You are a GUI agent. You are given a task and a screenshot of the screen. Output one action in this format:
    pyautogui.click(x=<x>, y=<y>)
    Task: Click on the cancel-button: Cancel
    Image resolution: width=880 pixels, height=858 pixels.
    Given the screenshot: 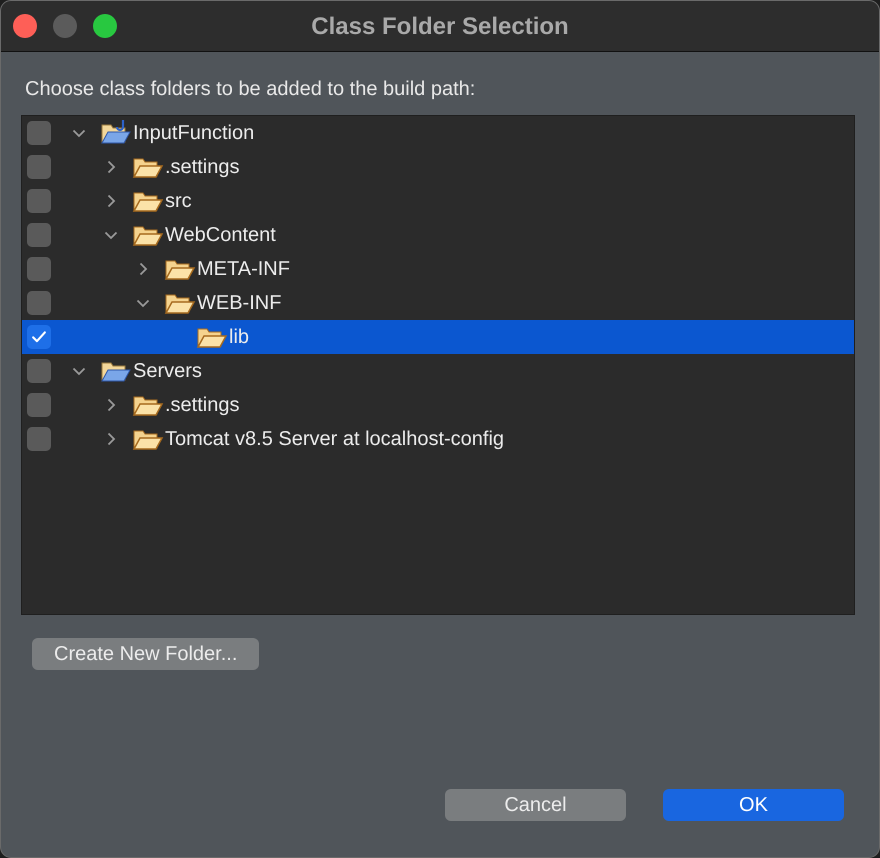 What is the action you would take?
    pyautogui.click(x=535, y=805)
    